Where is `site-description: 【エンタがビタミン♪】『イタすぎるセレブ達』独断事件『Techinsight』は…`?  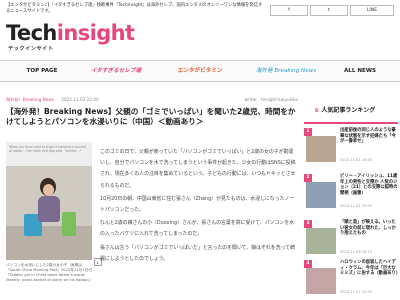 site-description: 【エンタがビタミン♪】『イタすぎるセレブ達』独断事件『Techinsight』は… is located at coordinates (134, 9).